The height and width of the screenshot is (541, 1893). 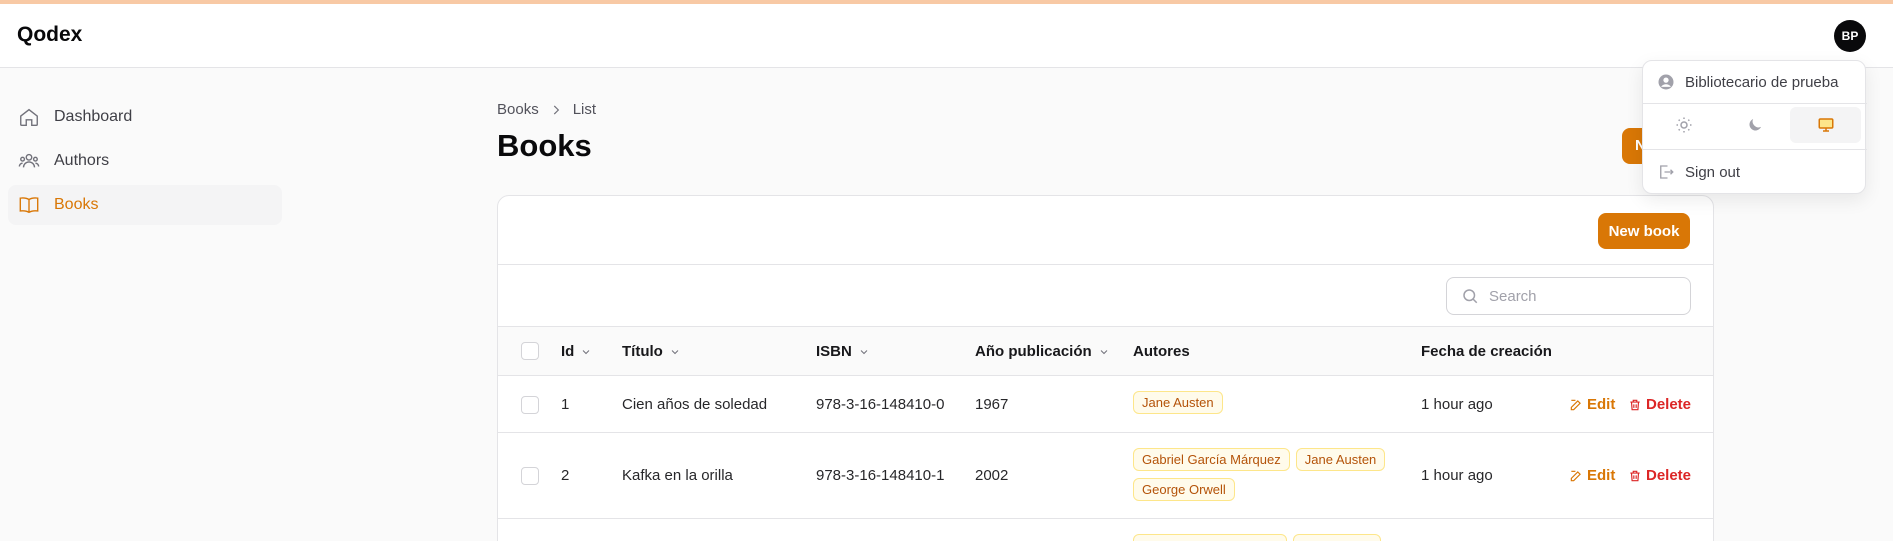 What do you see at coordinates (1644, 231) in the screenshot?
I see `new-book-button: New book` at bounding box center [1644, 231].